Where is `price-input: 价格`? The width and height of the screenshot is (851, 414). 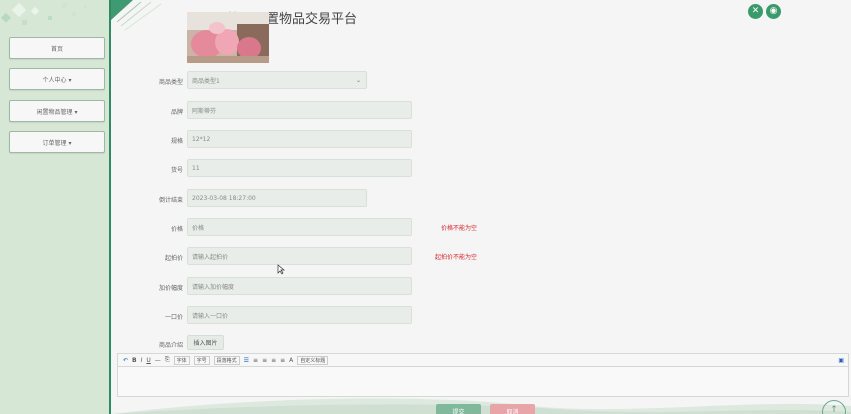
price-input: 价格 is located at coordinates (299, 227).